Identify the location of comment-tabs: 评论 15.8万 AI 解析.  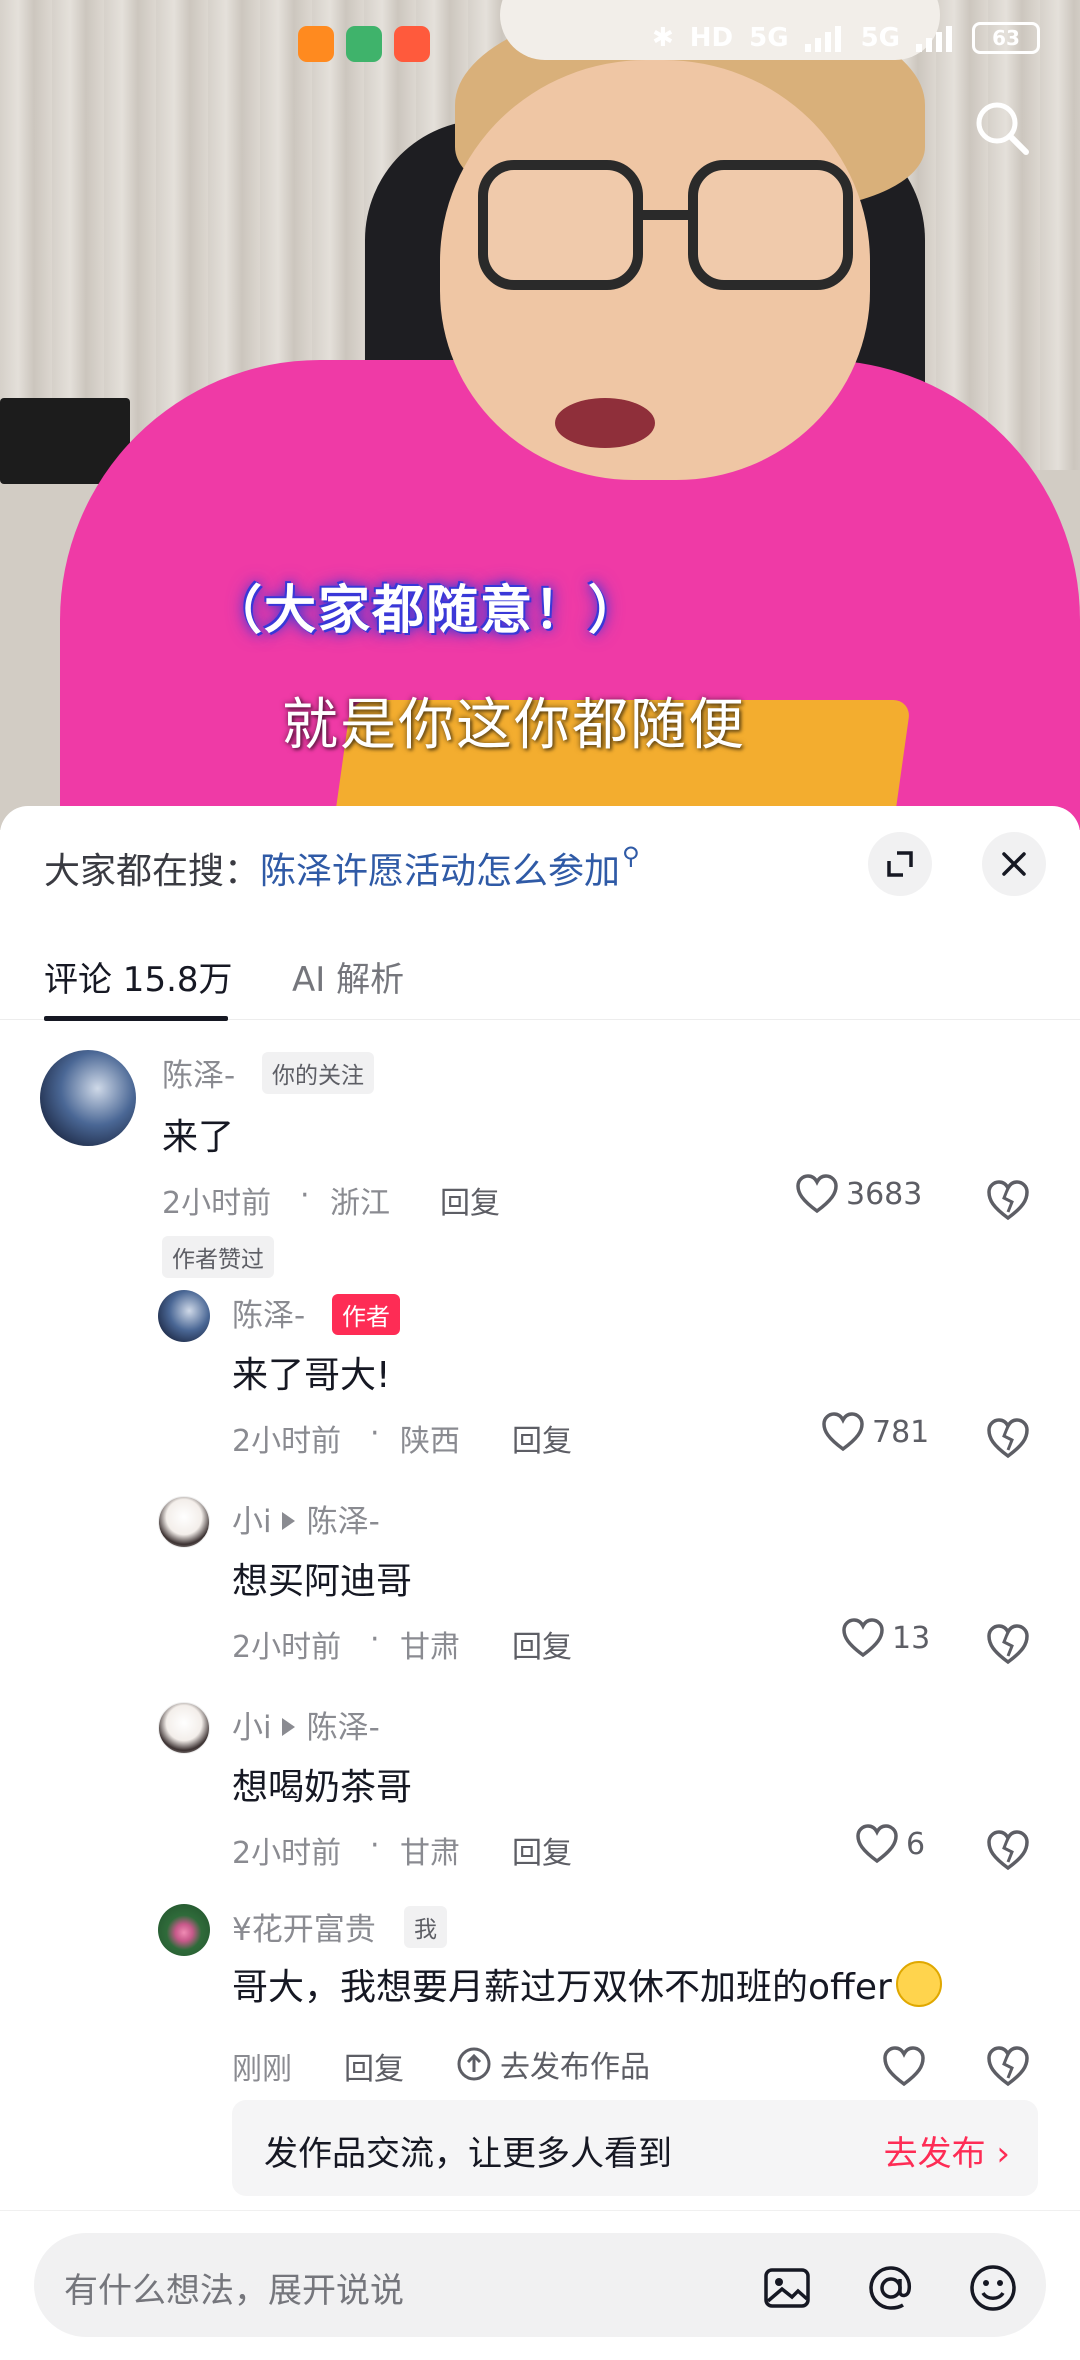
(540, 973).